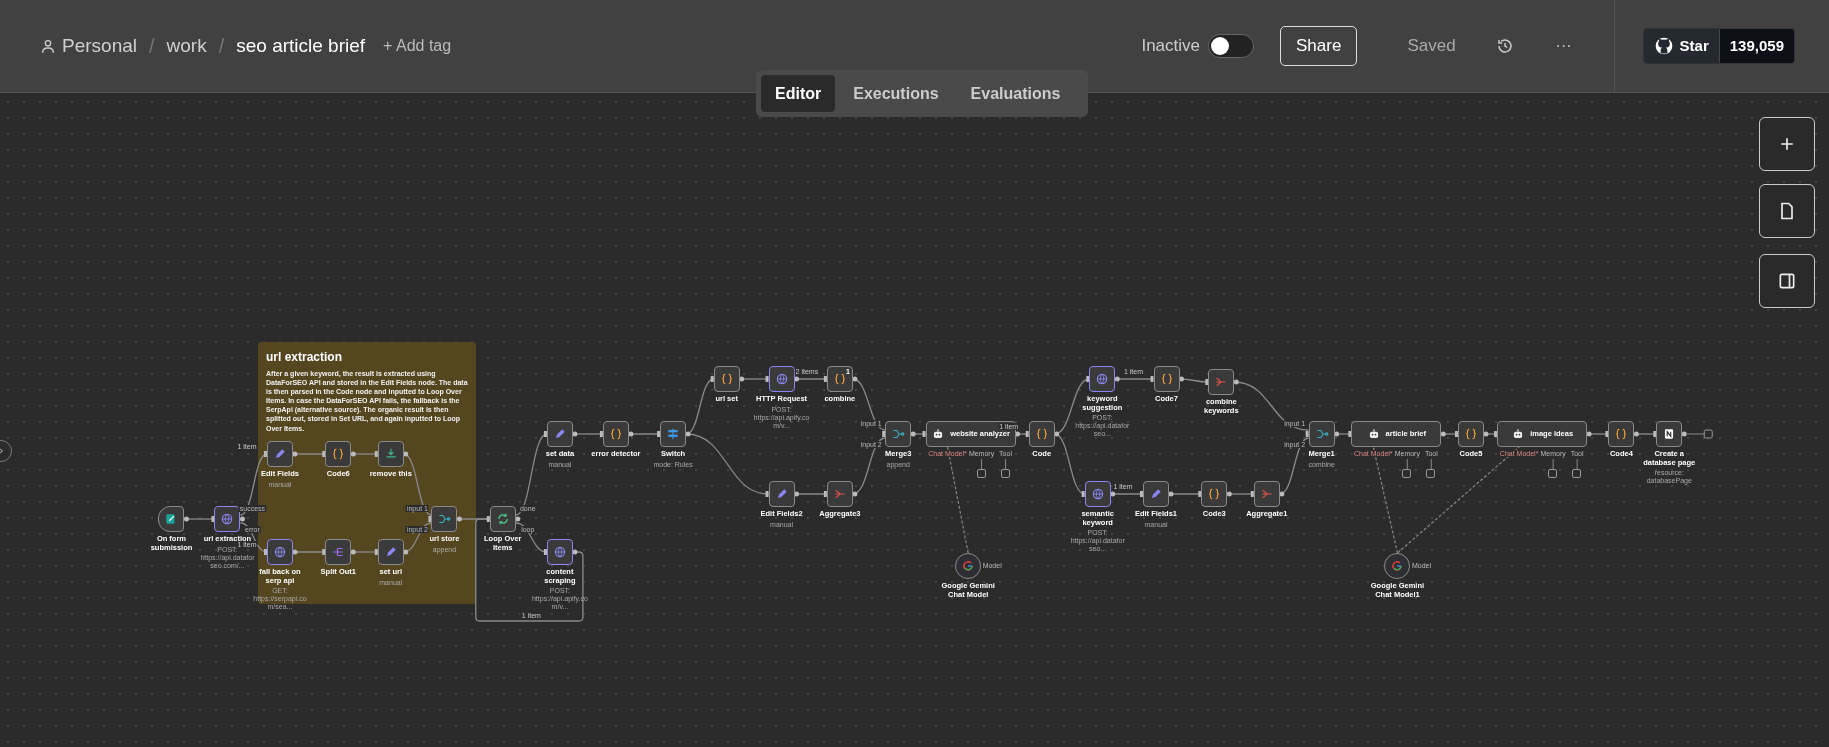 This screenshot has width=1829, height=747. What do you see at coordinates (1015, 93) in the screenshot?
I see `view-tab: Evaluations` at bounding box center [1015, 93].